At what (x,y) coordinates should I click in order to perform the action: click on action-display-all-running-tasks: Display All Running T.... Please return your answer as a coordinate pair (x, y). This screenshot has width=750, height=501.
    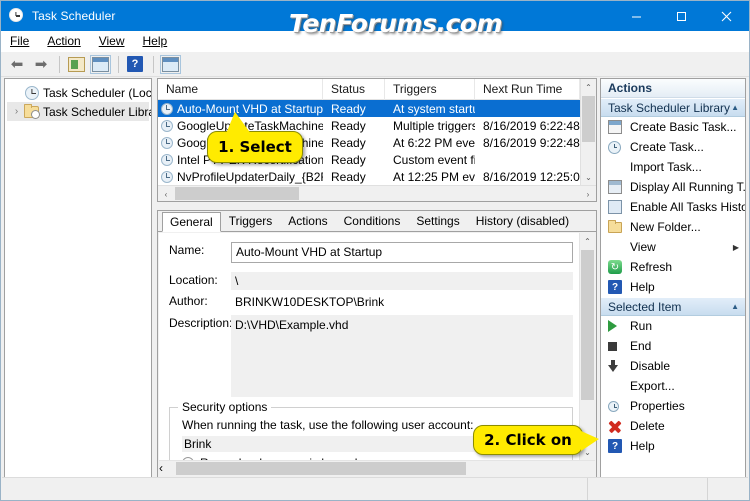
    Looking at the image, I should click on (673, 187).